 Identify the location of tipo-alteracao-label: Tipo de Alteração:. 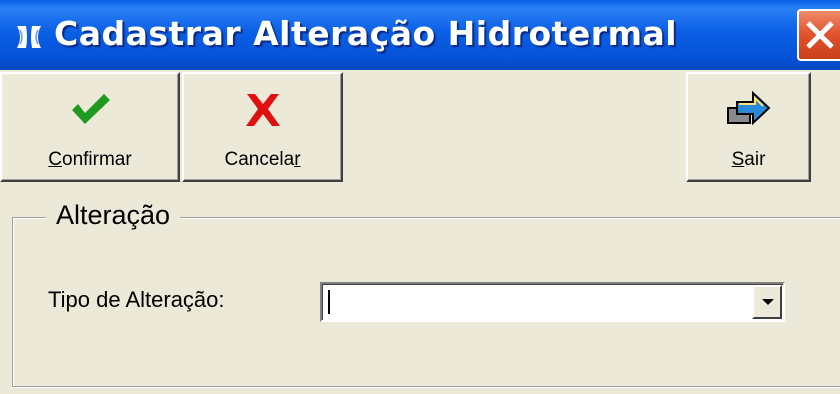
(136, 299).